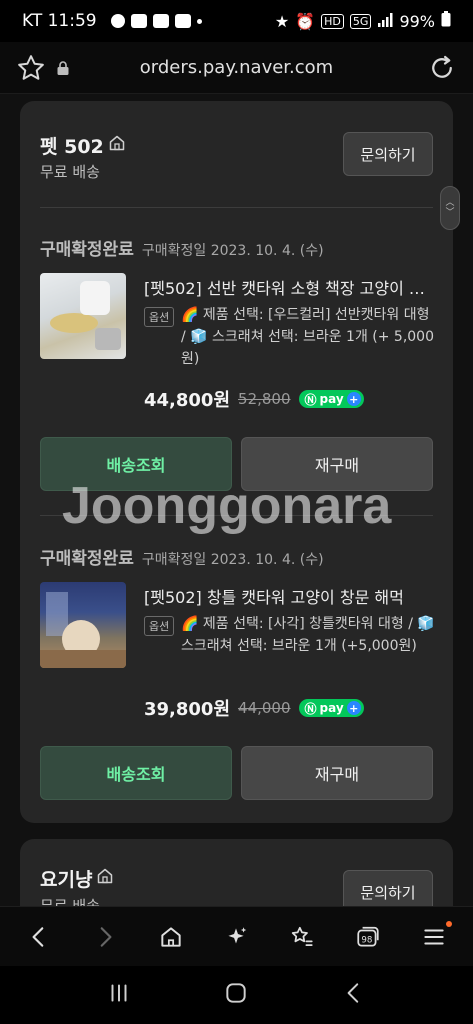 Image resolution: width=473 pixels, height=1024 pixels. I want to click on carrier-time: KT 11:59, so click(59, 21).